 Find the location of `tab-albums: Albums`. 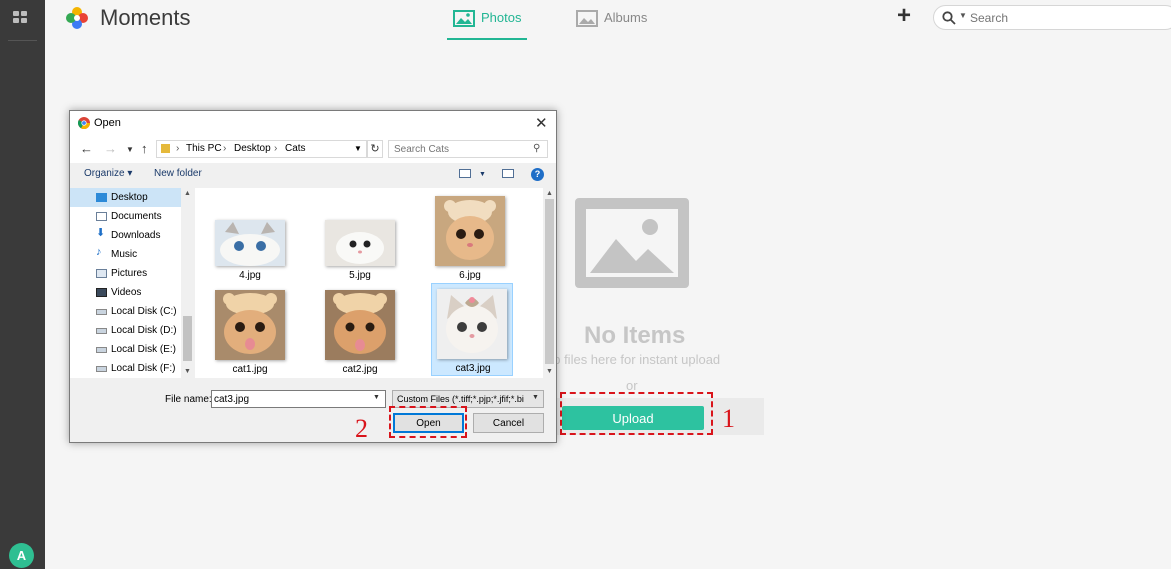

tab-albums: Albums is located at coordinates (621, 20).